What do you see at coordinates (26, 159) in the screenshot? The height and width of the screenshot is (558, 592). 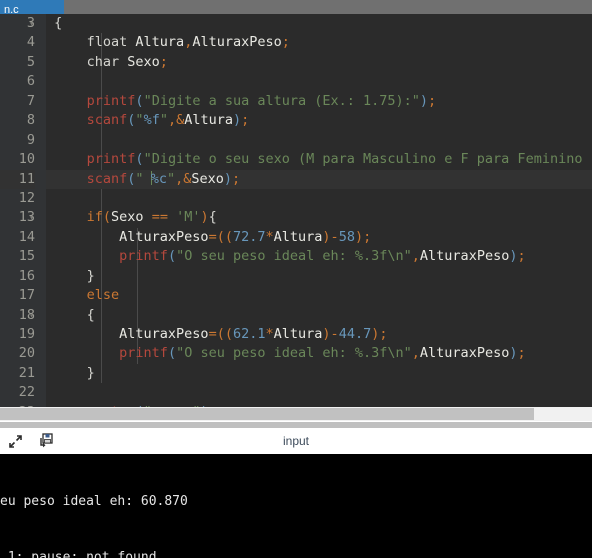 I see `line-number: 10` at bounding box center [26, 159].